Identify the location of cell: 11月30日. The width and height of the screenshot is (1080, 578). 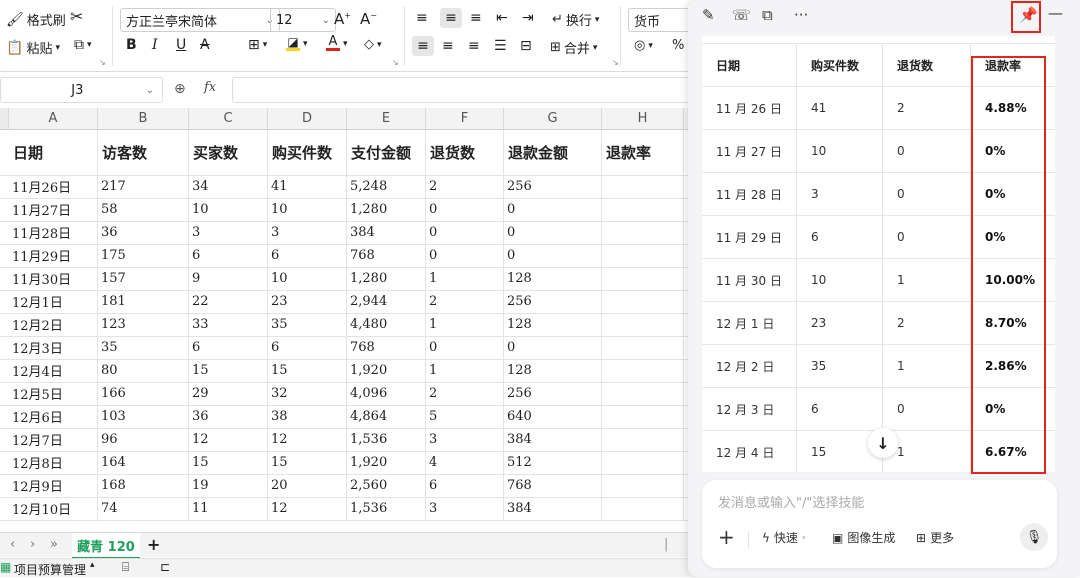
(53, 278).